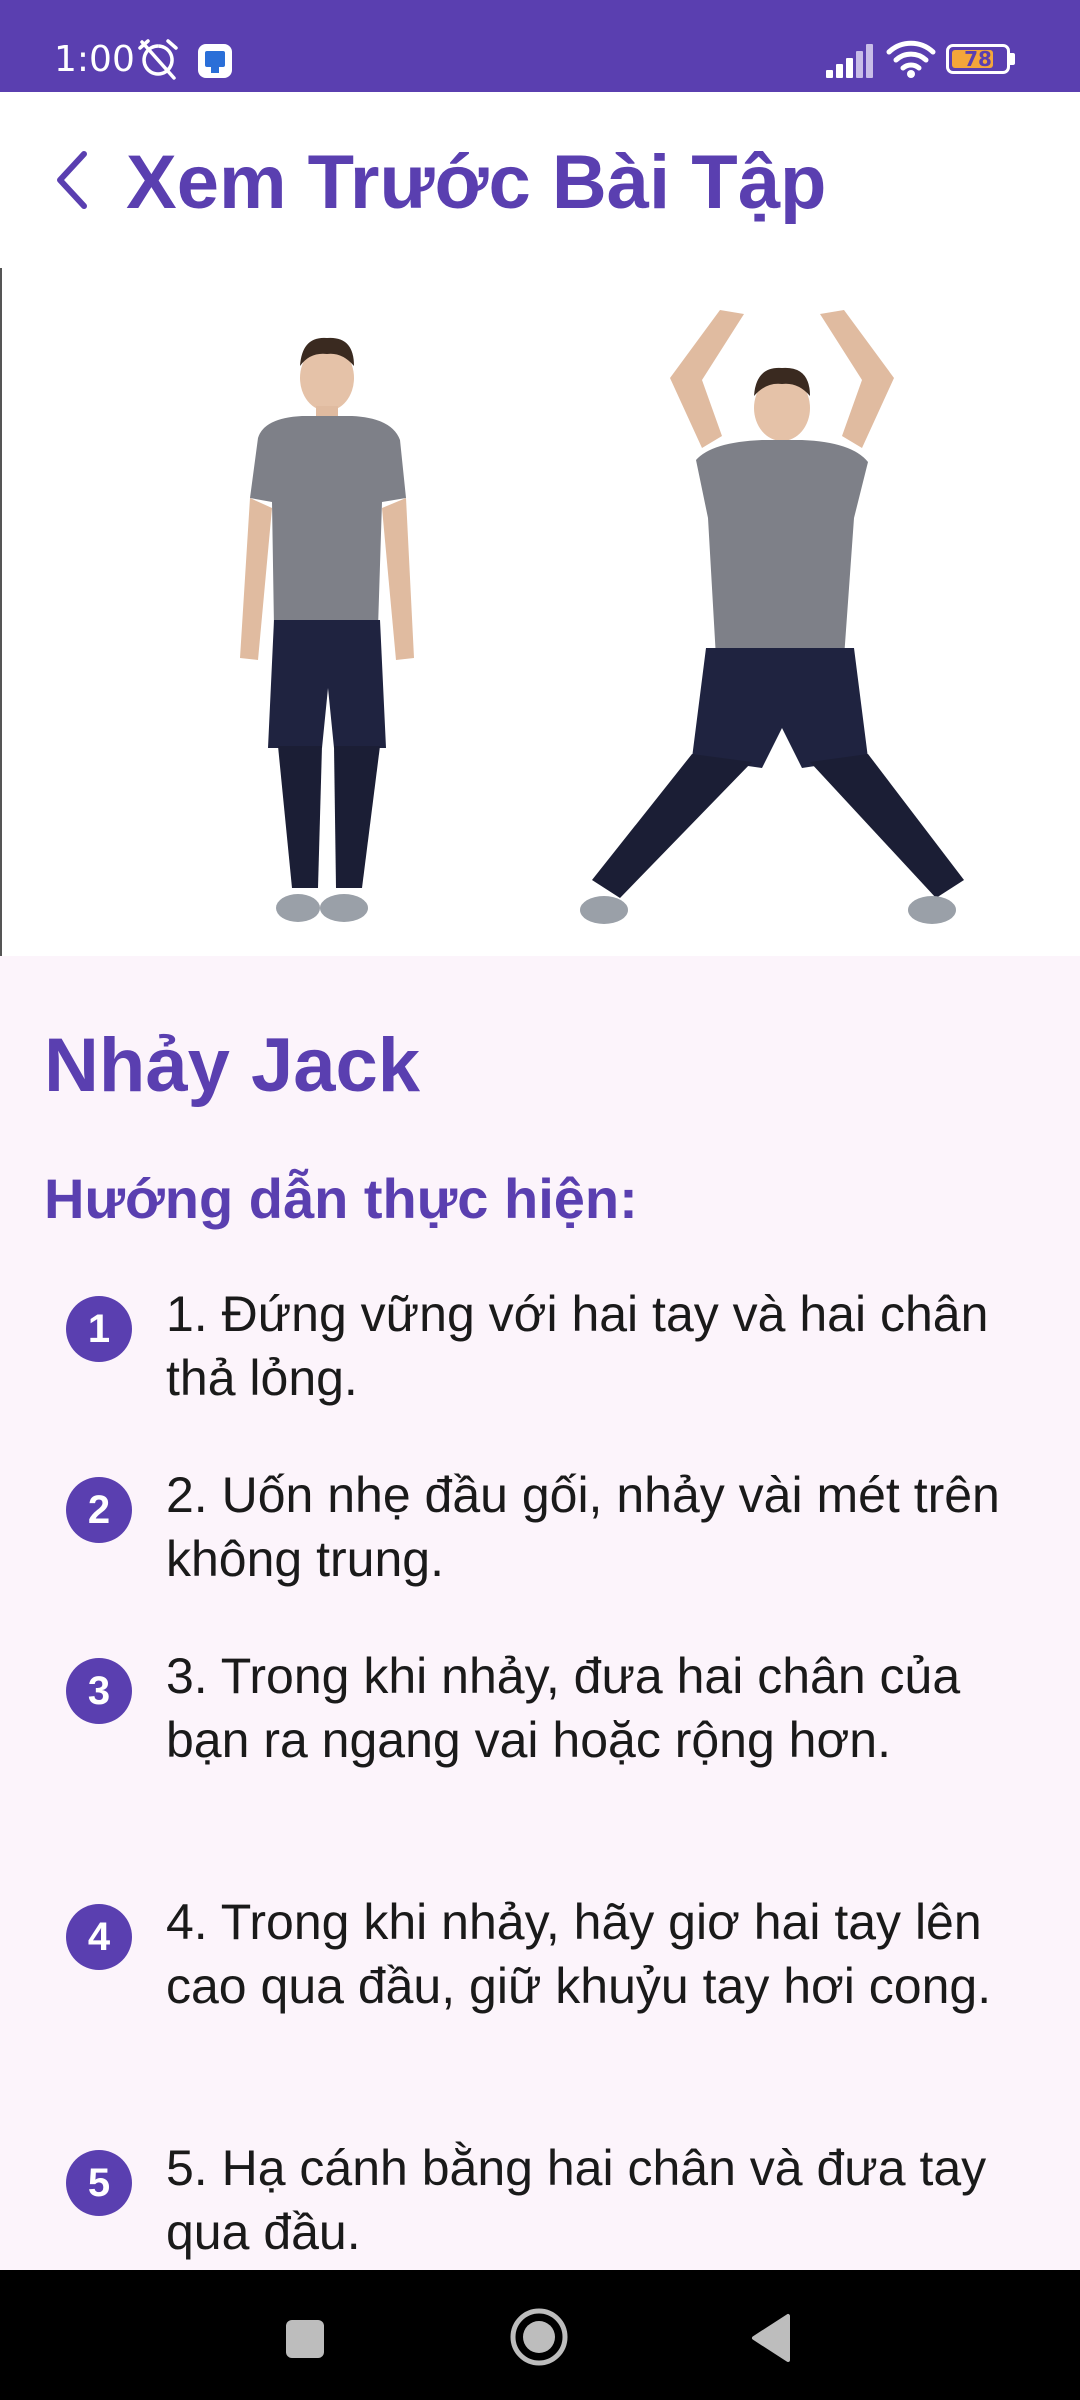  I want to click on battery-cap, so click(1012, 59).